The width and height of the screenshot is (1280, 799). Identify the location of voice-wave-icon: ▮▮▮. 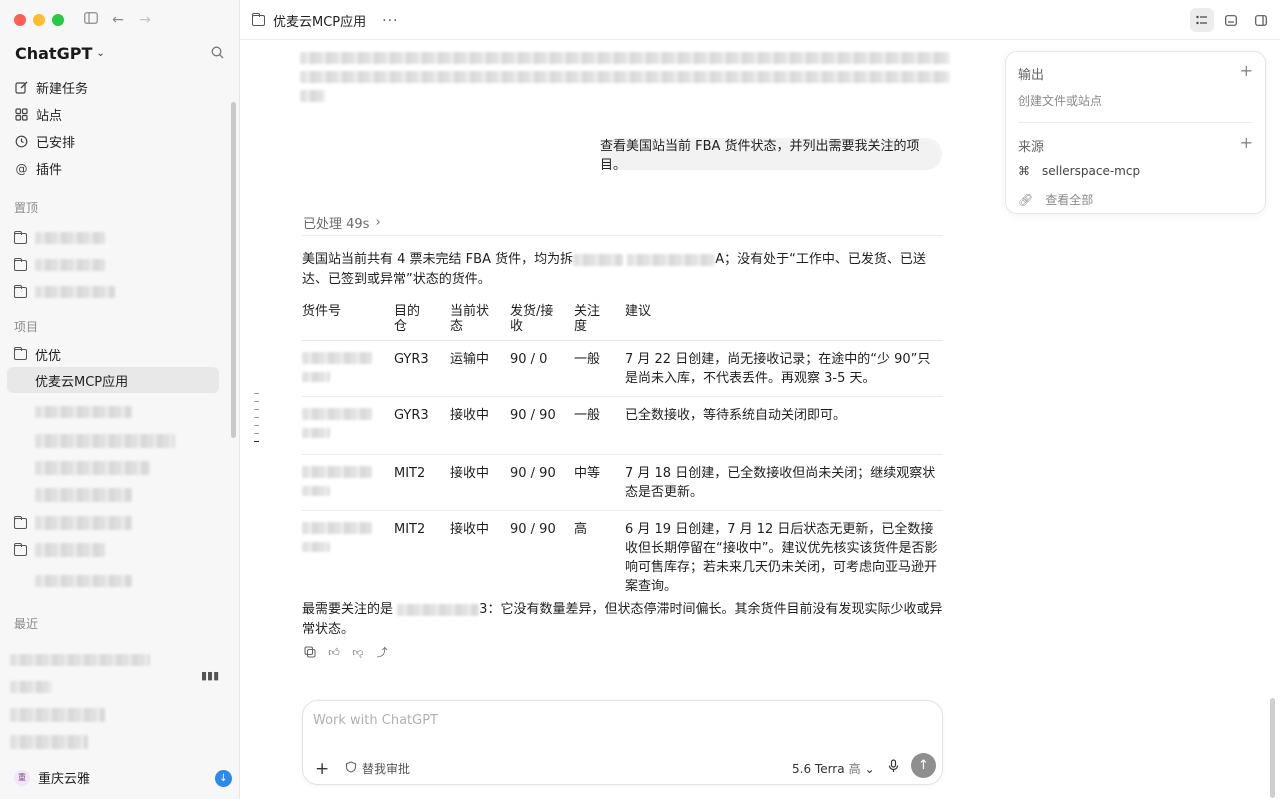
(210, 675).